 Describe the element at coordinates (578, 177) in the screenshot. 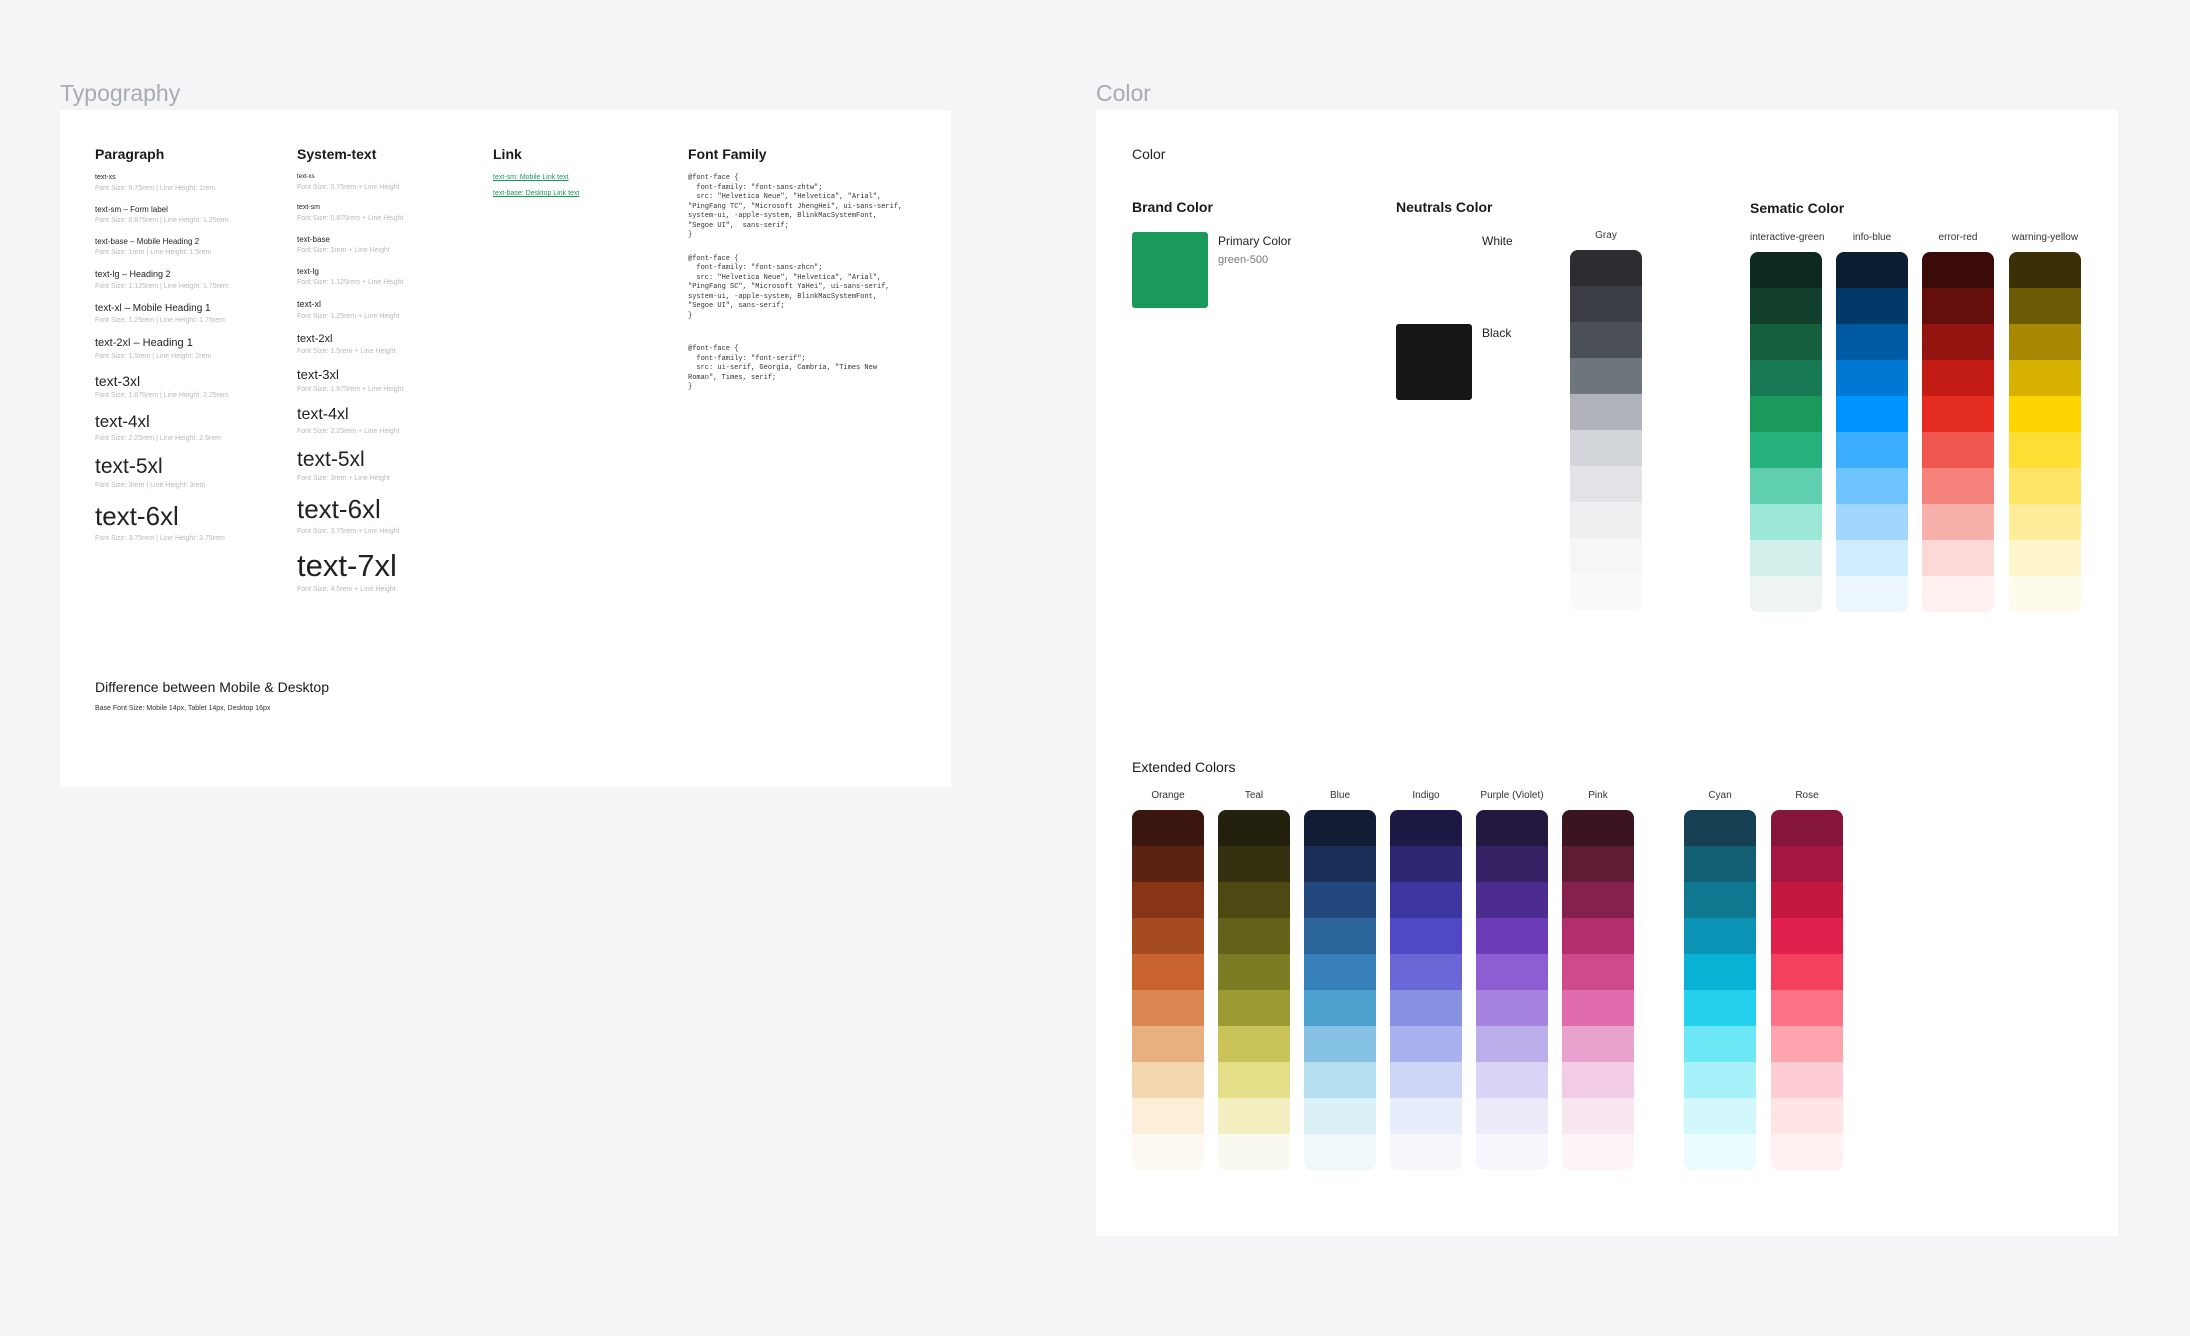

I see `link-mobile: text-sm: Mobile Link text` at that location.